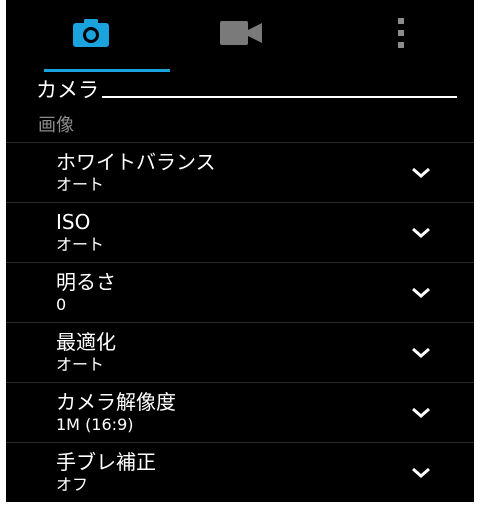 This screenshot has width=480, height=508. I want to click on setting-brightness: 明るさ 0, so click(240, 292).